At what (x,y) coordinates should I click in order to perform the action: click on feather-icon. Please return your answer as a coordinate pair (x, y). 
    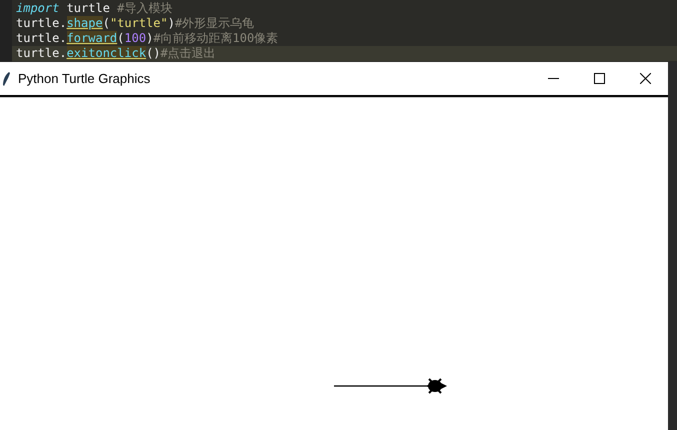
    Looking at the image, I should click on (6, 78).